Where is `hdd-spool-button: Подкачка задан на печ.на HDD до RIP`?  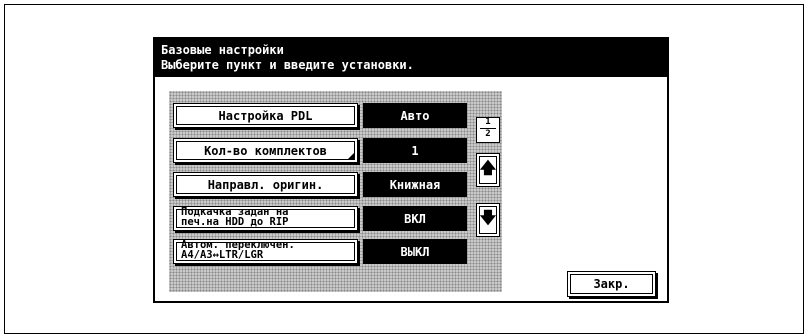 hdd-spool-button: Подкачка задан на печ.на HDD до RIP is located at coordinates (265, 218).